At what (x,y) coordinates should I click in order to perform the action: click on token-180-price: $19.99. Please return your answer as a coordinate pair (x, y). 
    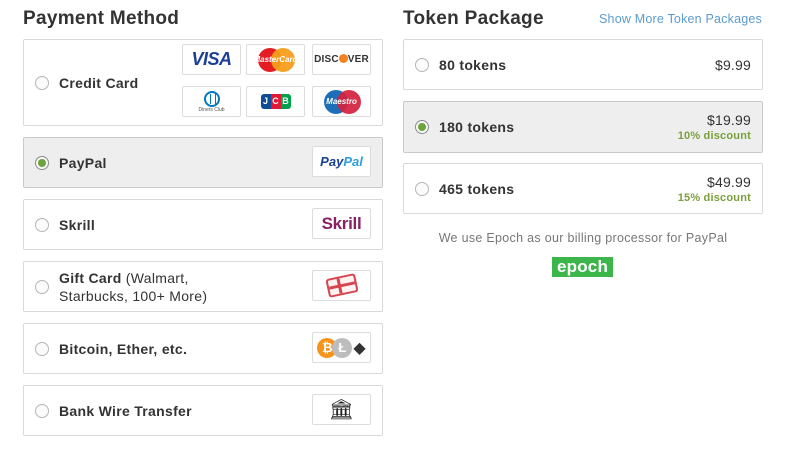
    Looking at the image, I should click on (728, 120).